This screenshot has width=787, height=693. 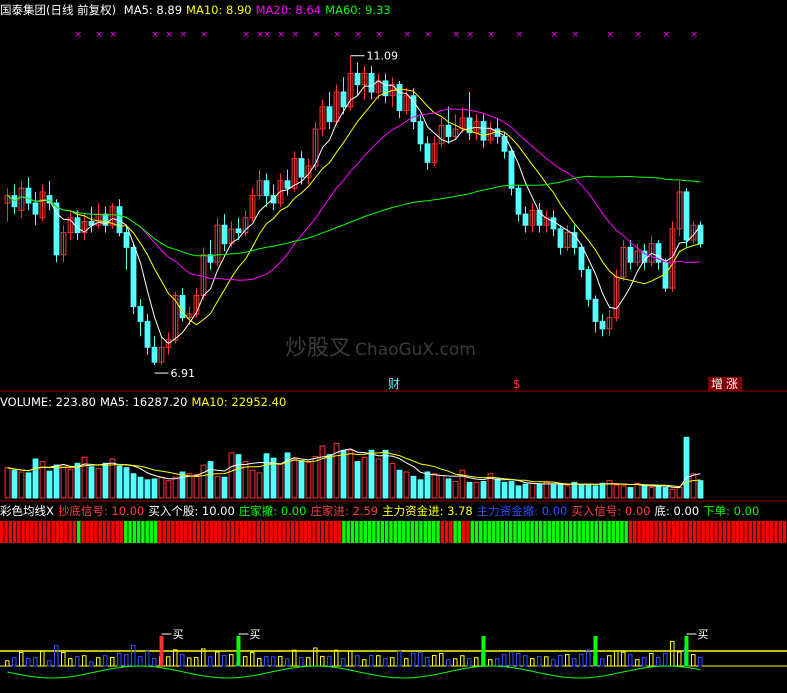 I want to click on watermark: 炒股叉 ChaoGuX.com, so click(x=380, y=346).